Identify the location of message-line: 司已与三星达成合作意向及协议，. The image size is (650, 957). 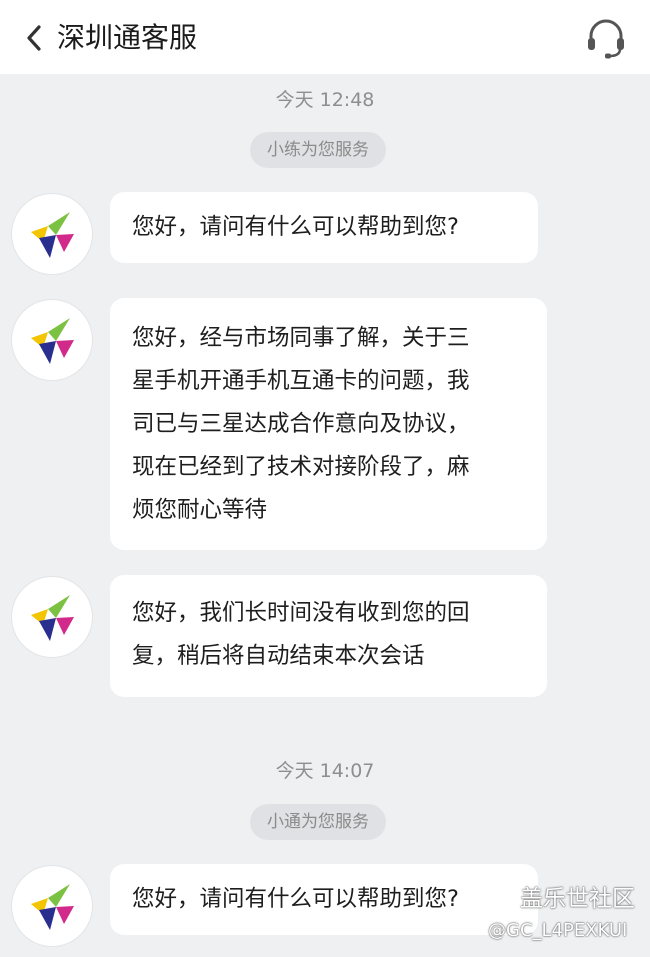
(301, 424).